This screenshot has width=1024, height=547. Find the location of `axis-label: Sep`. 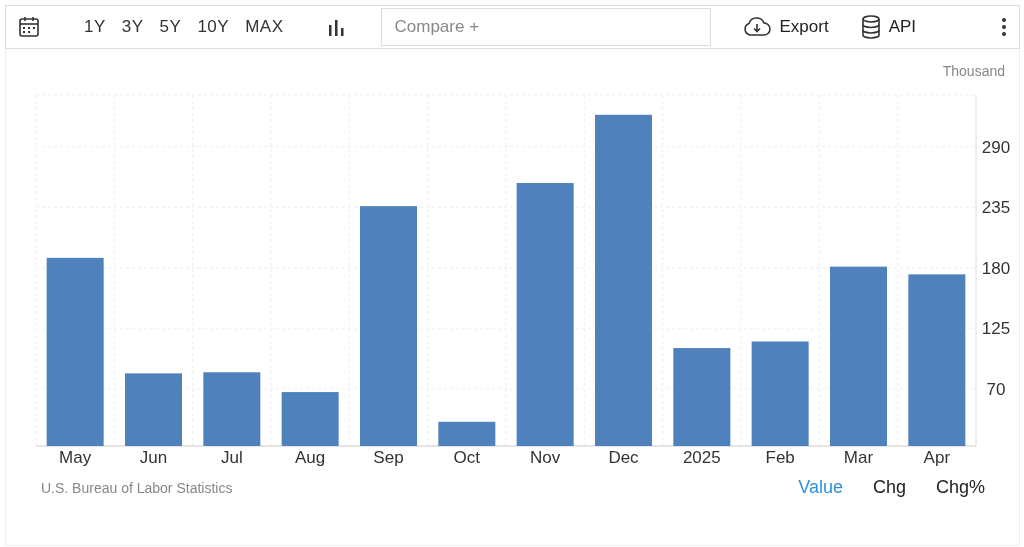

axis-label: Sep is located at coordinates (388, 458).